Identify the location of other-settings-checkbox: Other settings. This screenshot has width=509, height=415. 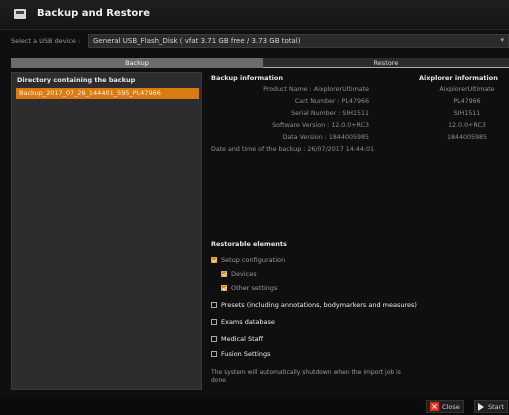
(249, 288).